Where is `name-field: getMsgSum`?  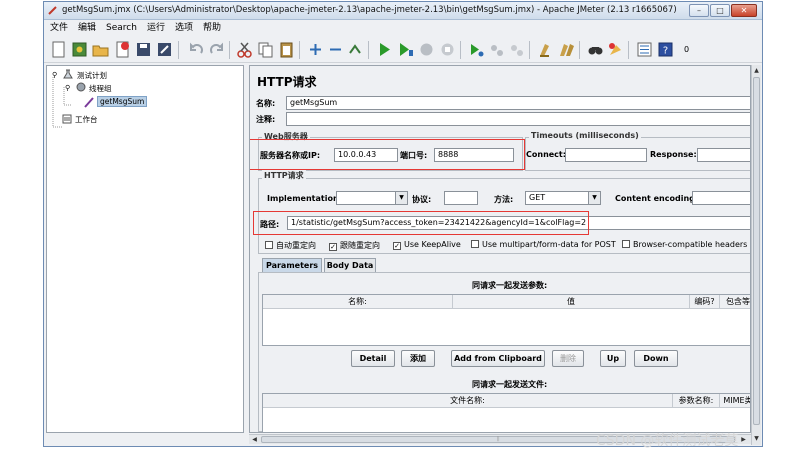 name-field: getMsgSum is located at coordinates (518, 103).